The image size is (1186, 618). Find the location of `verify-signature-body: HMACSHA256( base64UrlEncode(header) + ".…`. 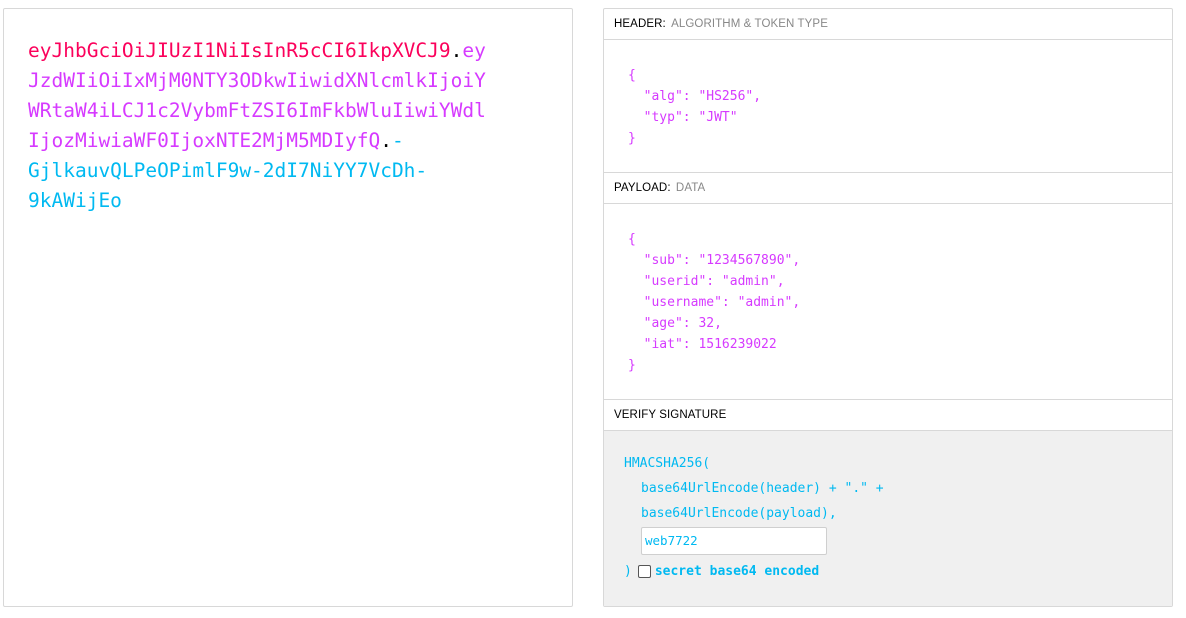

verify-signature-body: HMACSHA256( base64UrlEncode(header) + ".… is located at coordinates (888, 518).